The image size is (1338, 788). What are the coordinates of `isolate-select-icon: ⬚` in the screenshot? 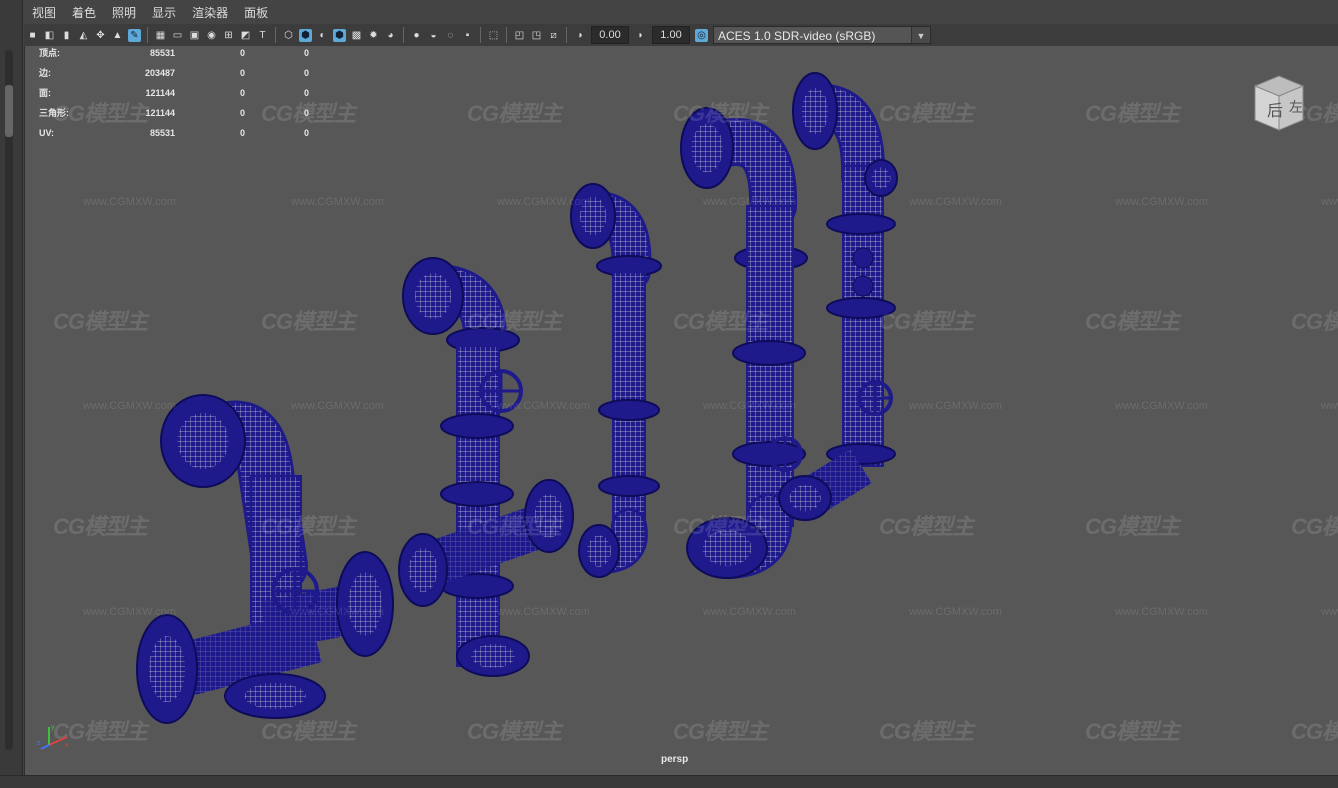 It's located at (493, 35).